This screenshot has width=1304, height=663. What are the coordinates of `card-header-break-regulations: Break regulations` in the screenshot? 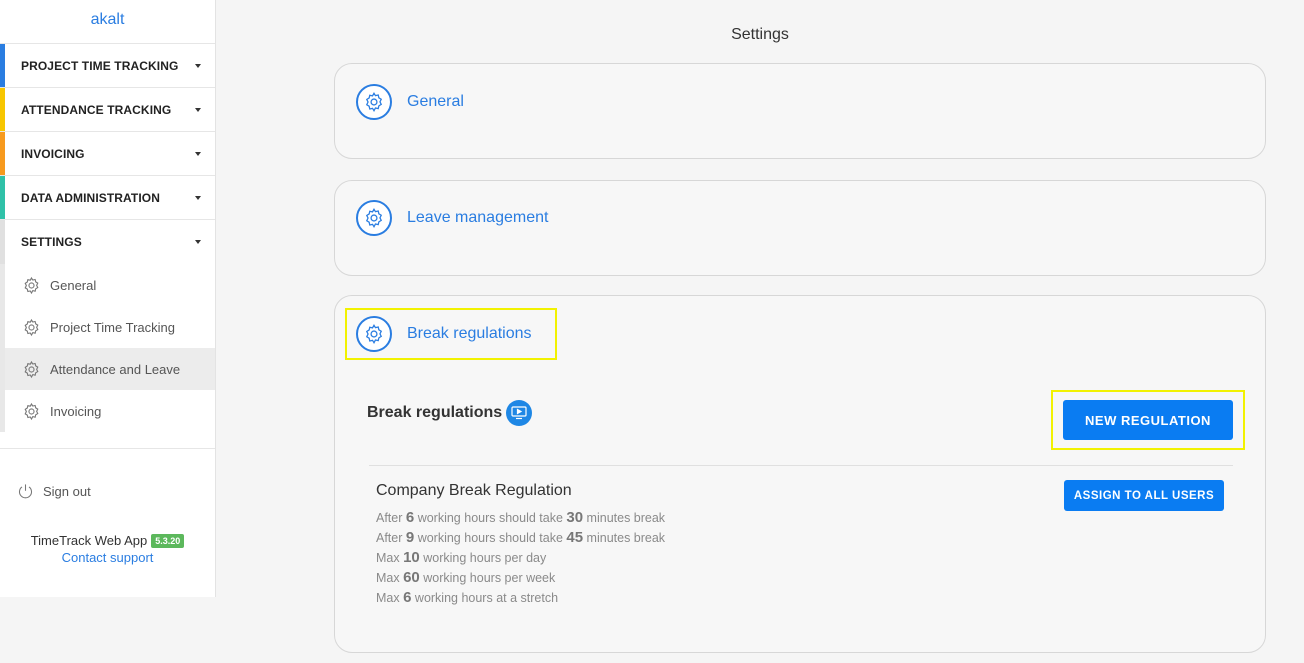 It's located at (451, 334).